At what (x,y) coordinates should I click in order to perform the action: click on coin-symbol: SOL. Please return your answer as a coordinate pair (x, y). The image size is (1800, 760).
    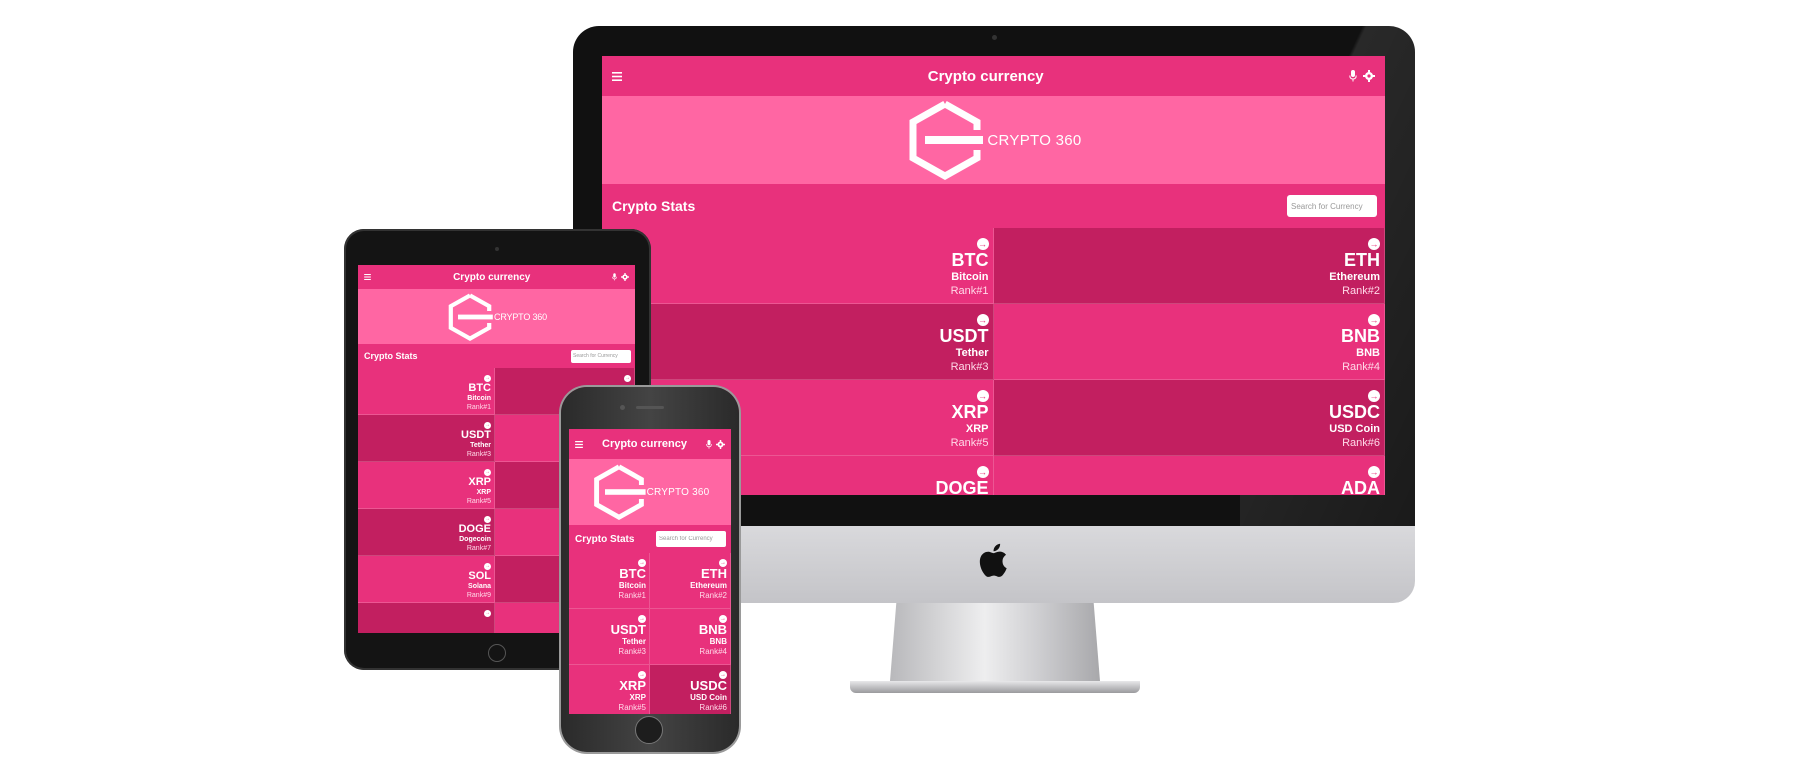
    Looking at the image, I should click on (479, 576).